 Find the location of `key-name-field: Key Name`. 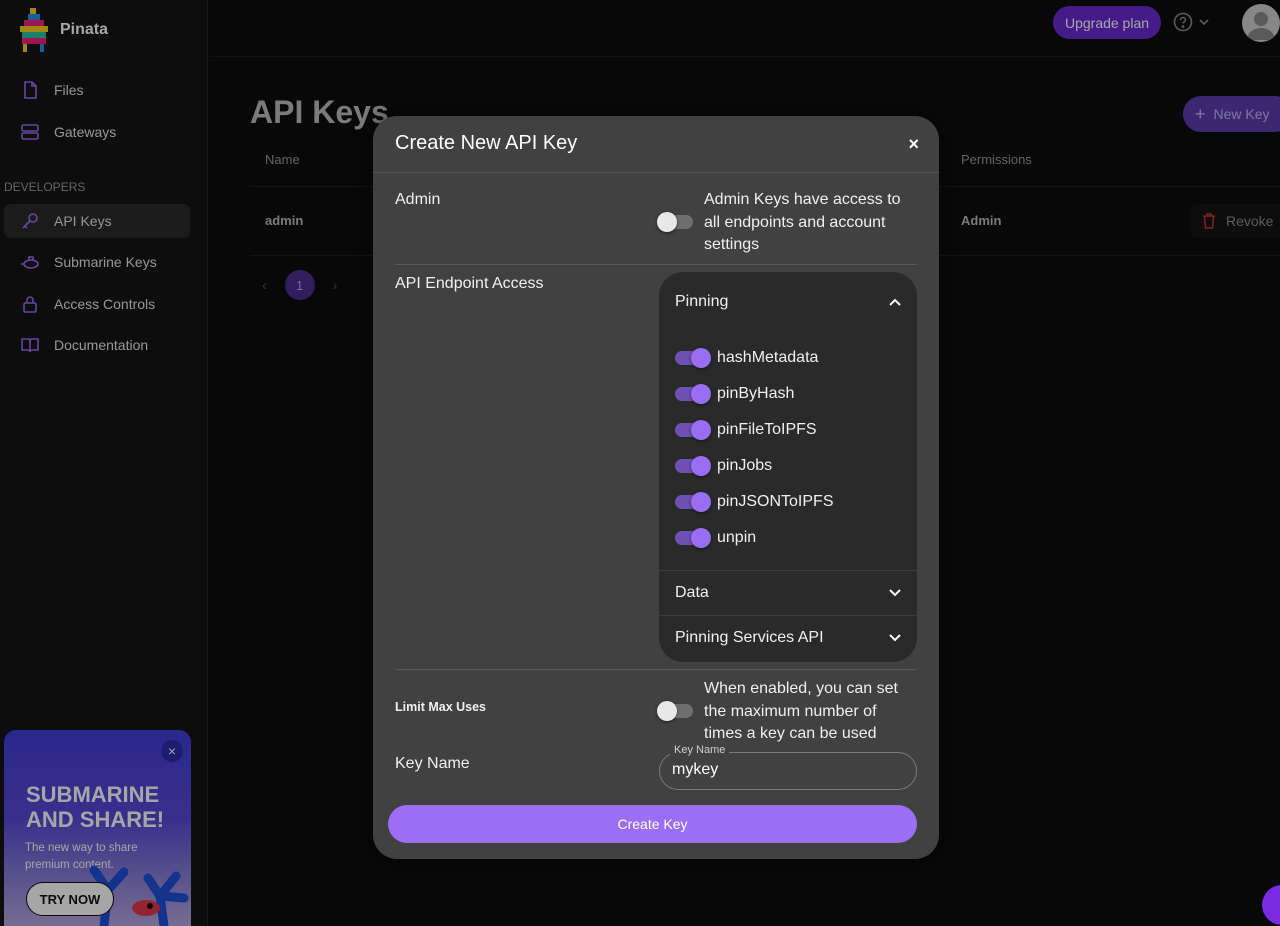

key-name-field: Key Name is located at coordinates (788, 767).